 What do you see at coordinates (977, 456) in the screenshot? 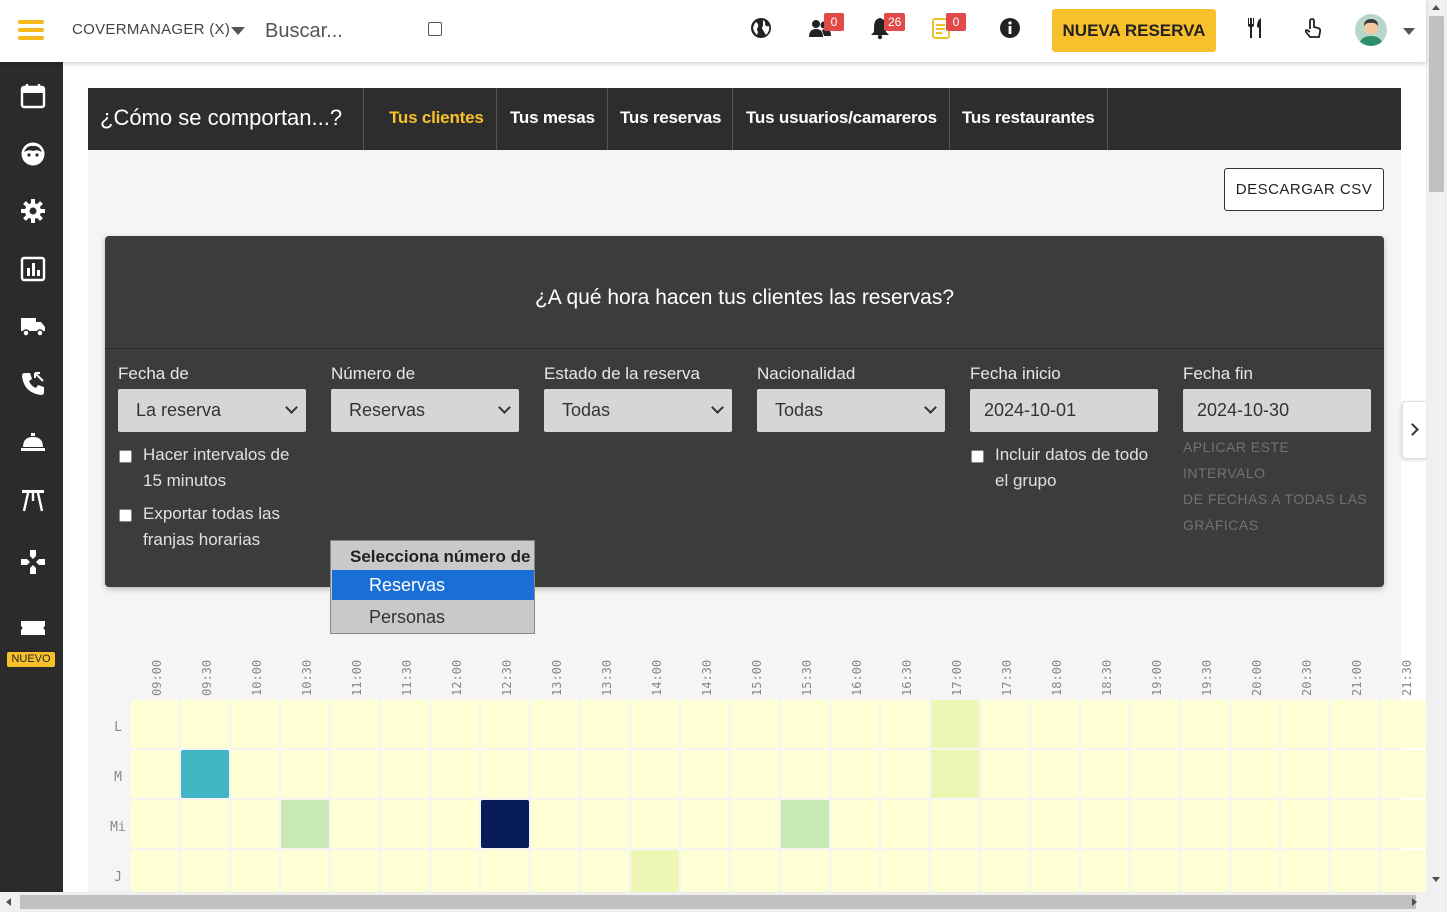
I see `group-checkbox` at bounding box center [977, 456].